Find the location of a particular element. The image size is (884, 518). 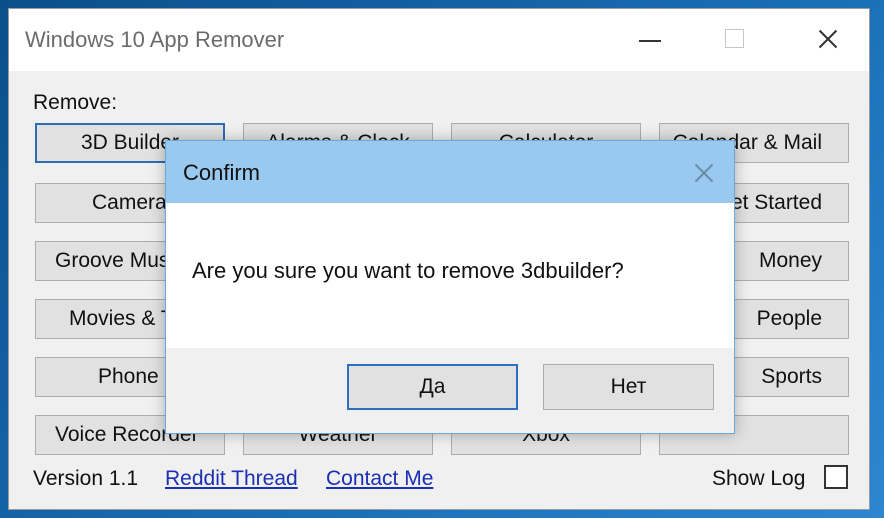

version-label: Version 1.1 is located at coordinates (86, 478).